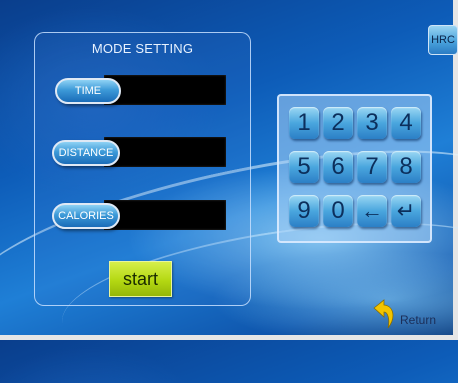 Image resolution: width=458 pixels, height=383 pixels. I want to click on key-5: 5, so click(304, 167).